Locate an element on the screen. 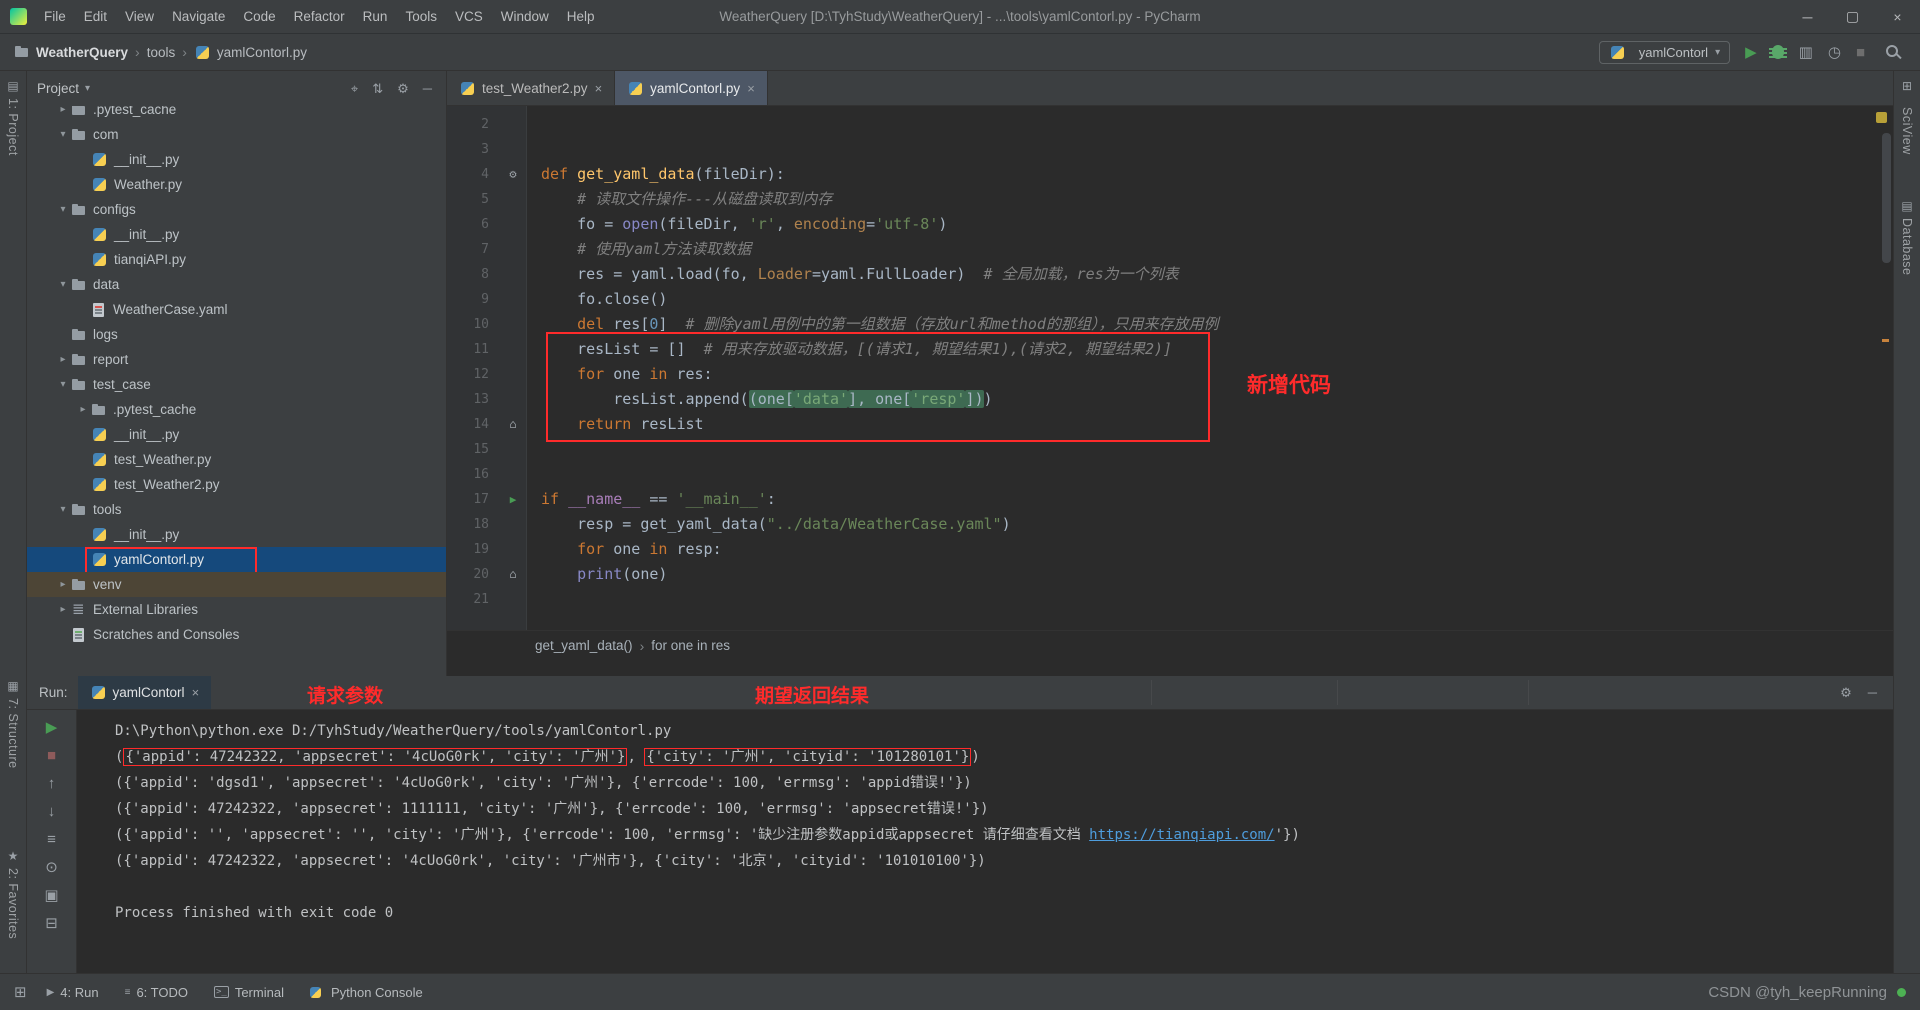 This screenshot has width=1920, height=1010. breadcrumb-weatherquery: WeatherQuery is located at coordinates (71, 52).